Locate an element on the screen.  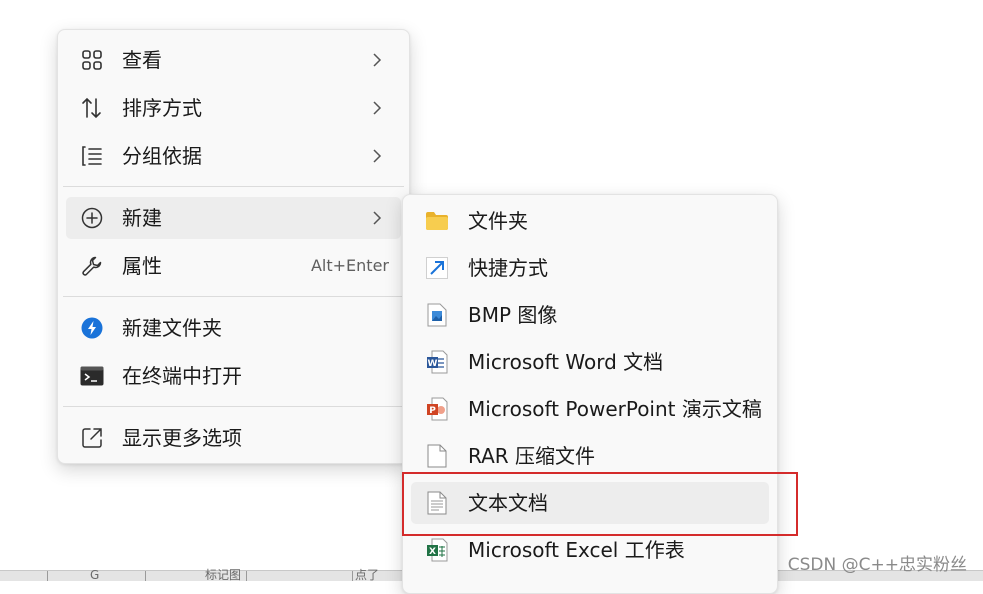
menu-item-properties: 属性 Alt+Enter is located at coordinates (233, 266).